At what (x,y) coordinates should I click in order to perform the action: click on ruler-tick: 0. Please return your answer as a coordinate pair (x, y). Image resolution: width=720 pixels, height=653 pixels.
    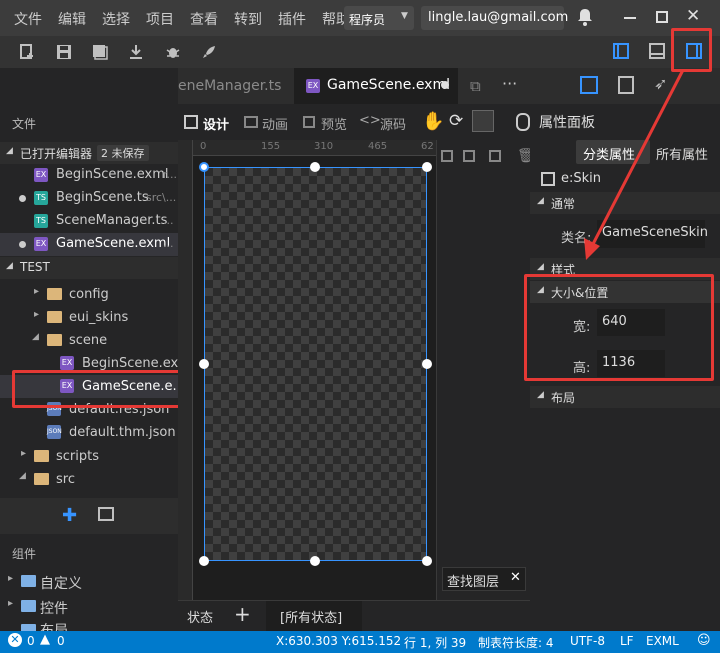
    Looking at the image, I should click on (203, 146).